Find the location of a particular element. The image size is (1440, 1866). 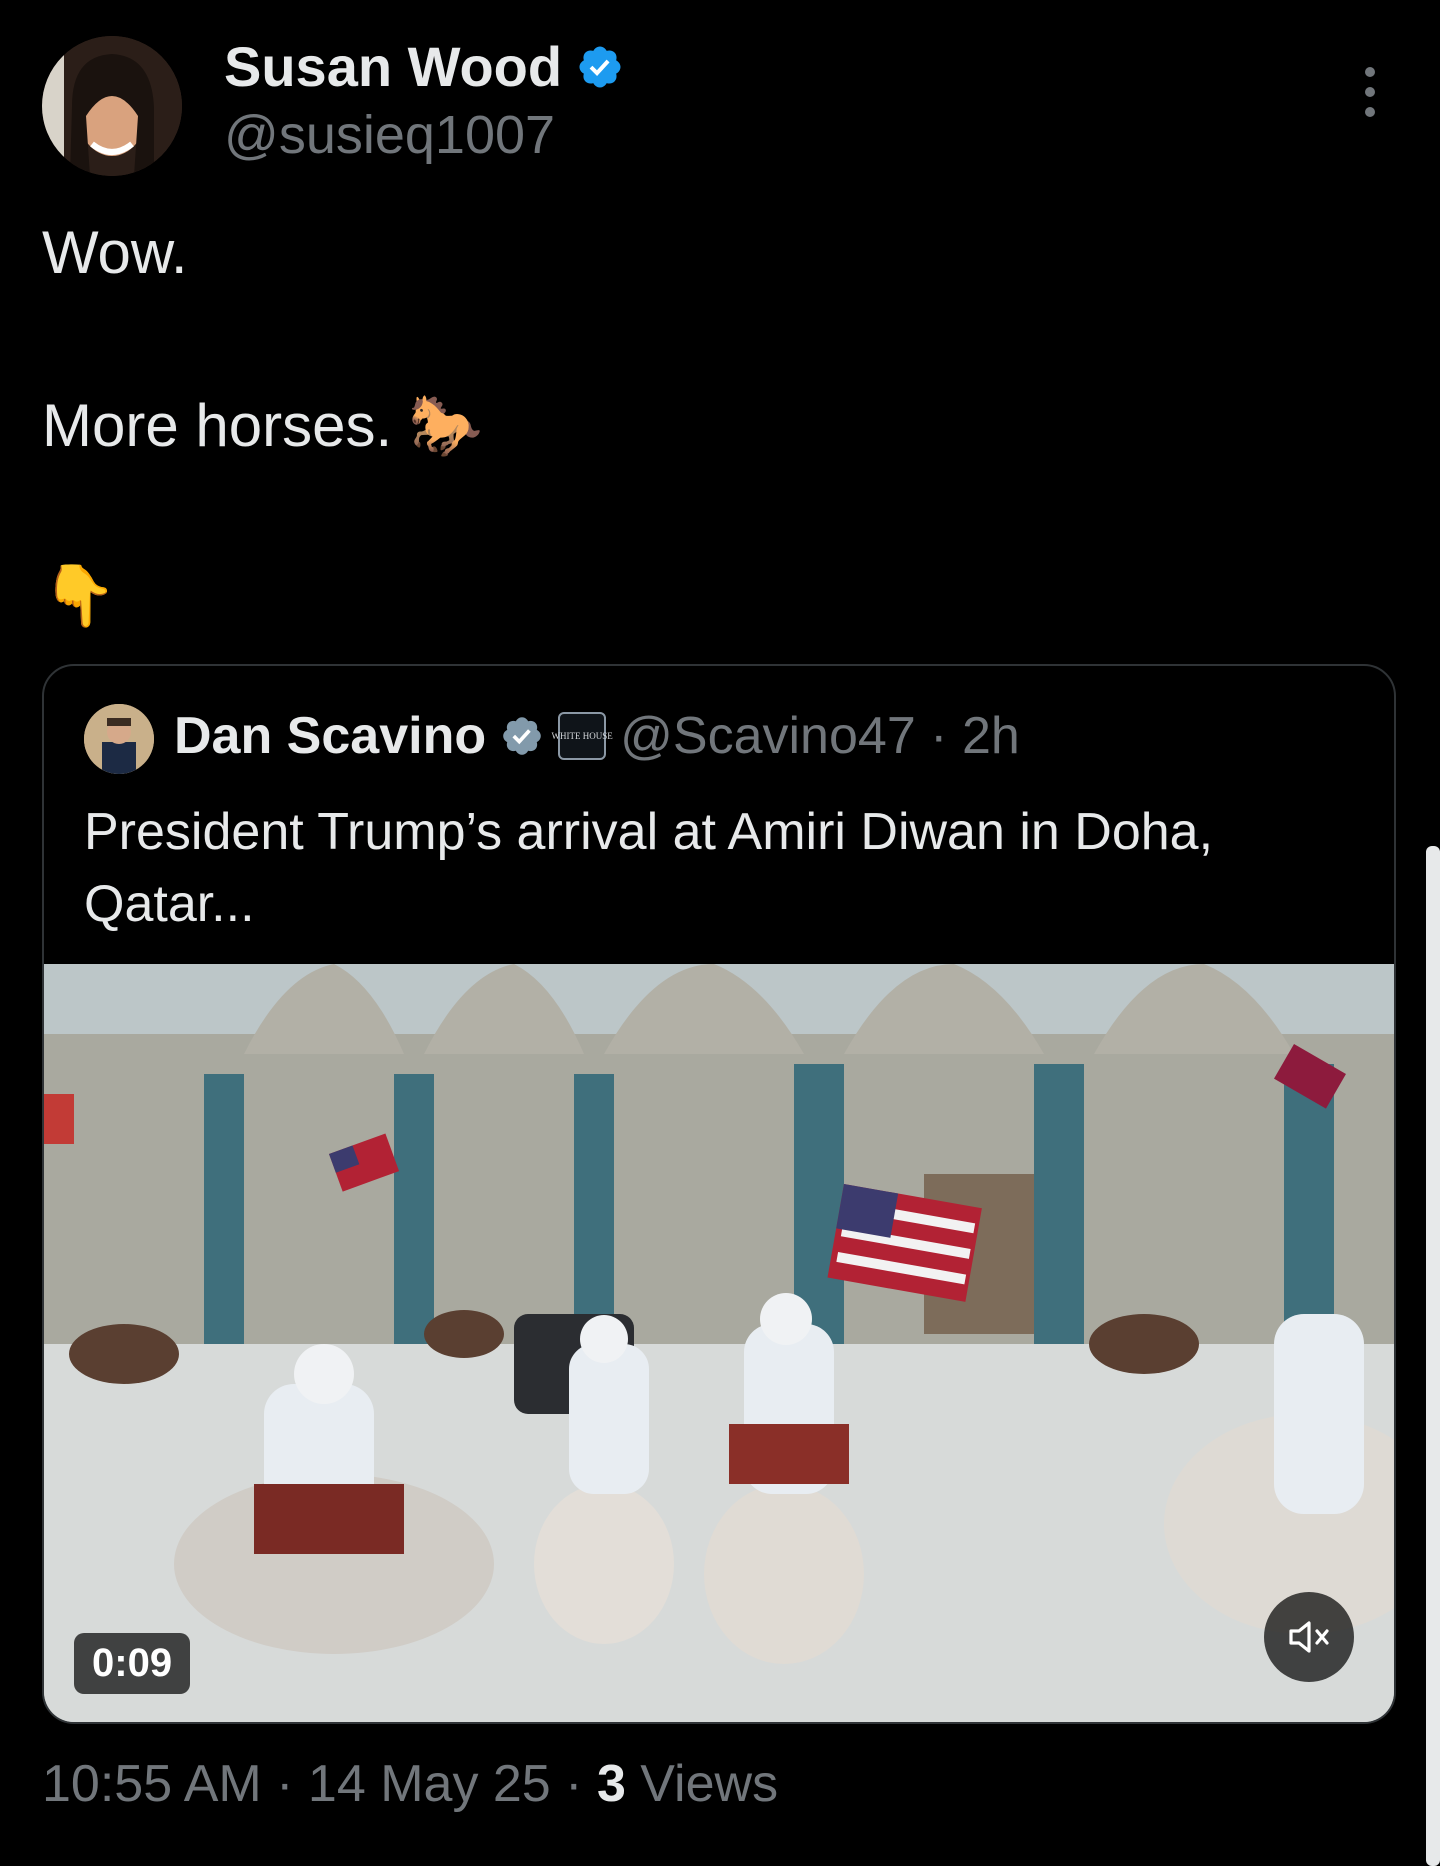

tweet-text-line-2: More horses. 🐎 is located at coordinates (262, 425).